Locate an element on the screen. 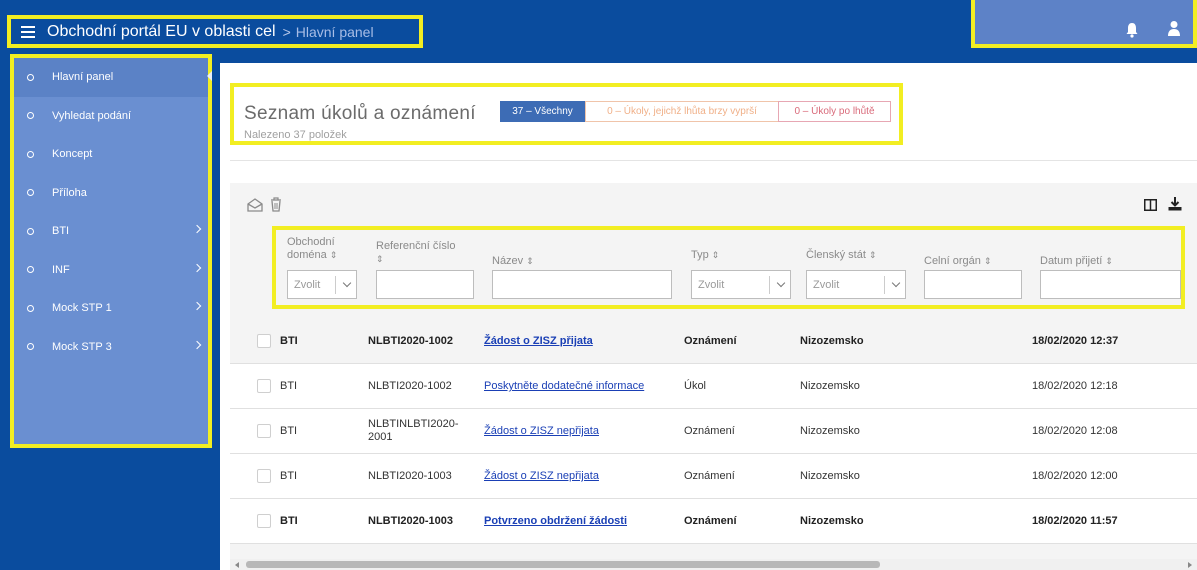 The height and width of the screenshot is (570, 1197). domain-select: Zvolit is located at coordinates (322, 284).